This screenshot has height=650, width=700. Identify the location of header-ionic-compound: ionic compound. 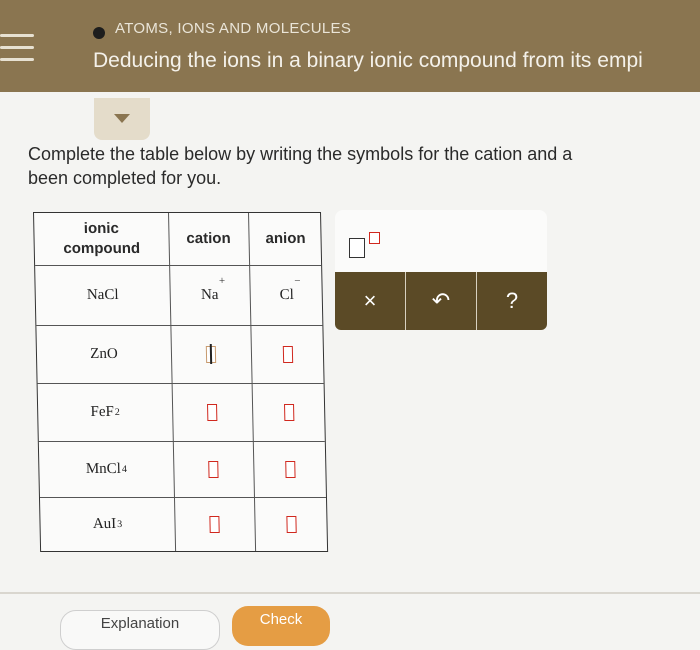
(102, 239).